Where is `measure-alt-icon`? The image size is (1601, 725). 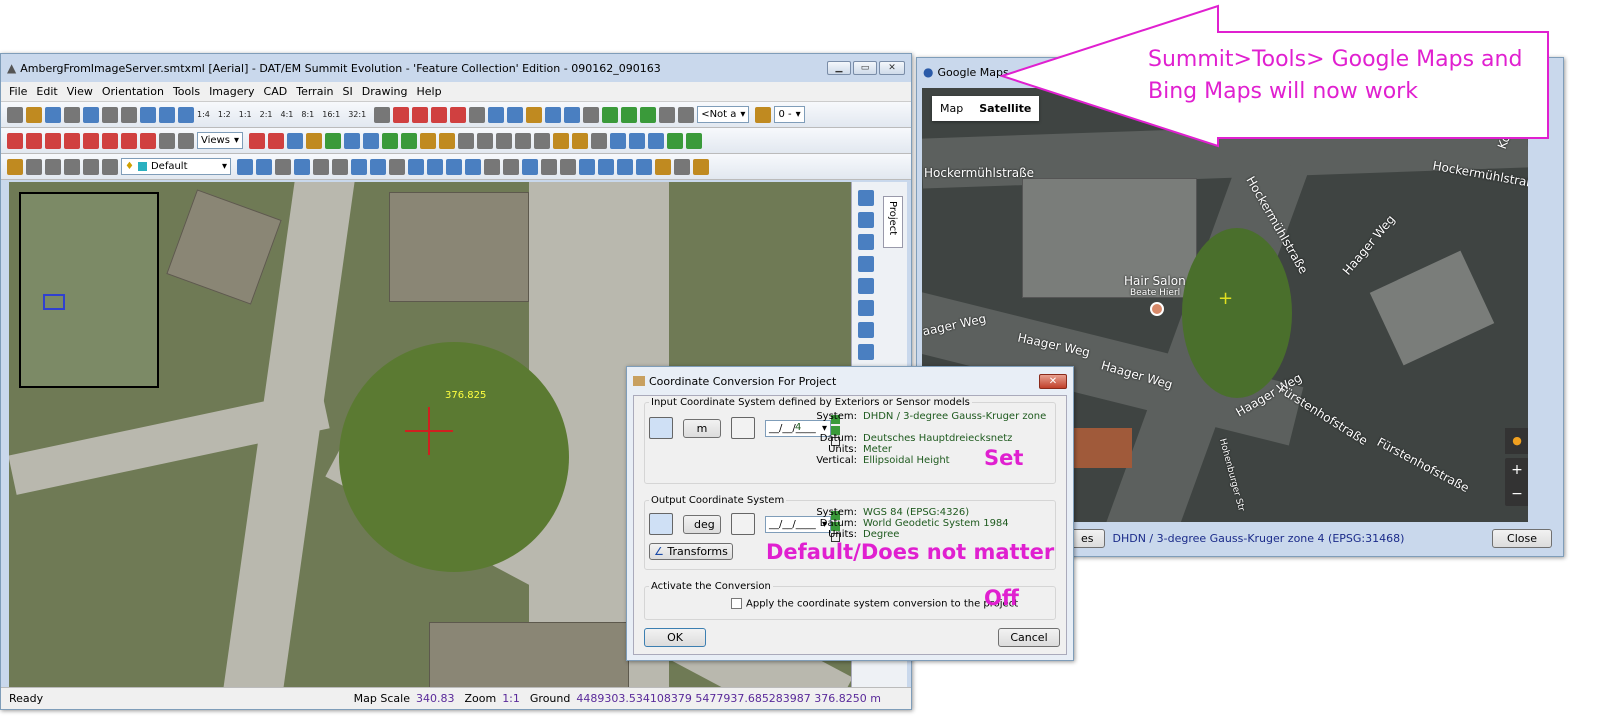 measure-alt-icon is located at coordinates (370, 140).